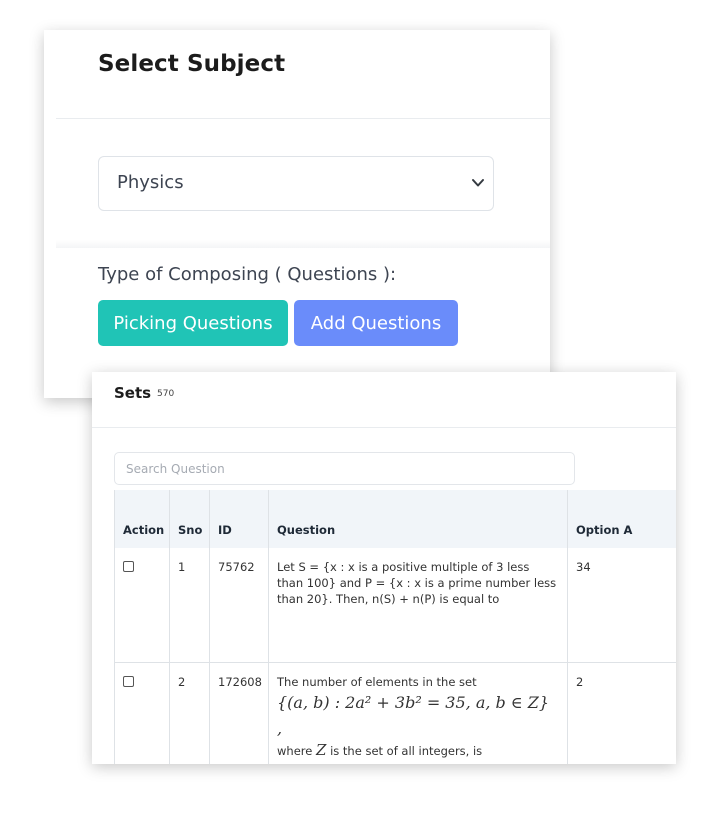 The image size is (724, 826). Describe the element at coordinates (189, 605) in the screenshot. I see `sno-cell: 1` at that location.